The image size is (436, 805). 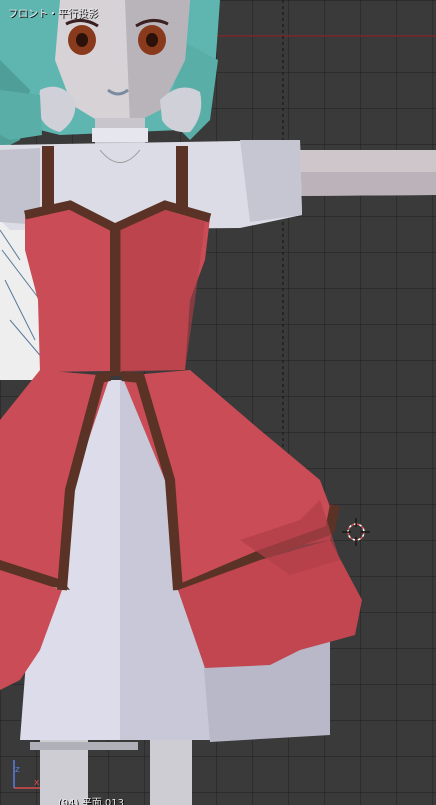 I want to click on svg-text: x, so click(x=37, y=783).